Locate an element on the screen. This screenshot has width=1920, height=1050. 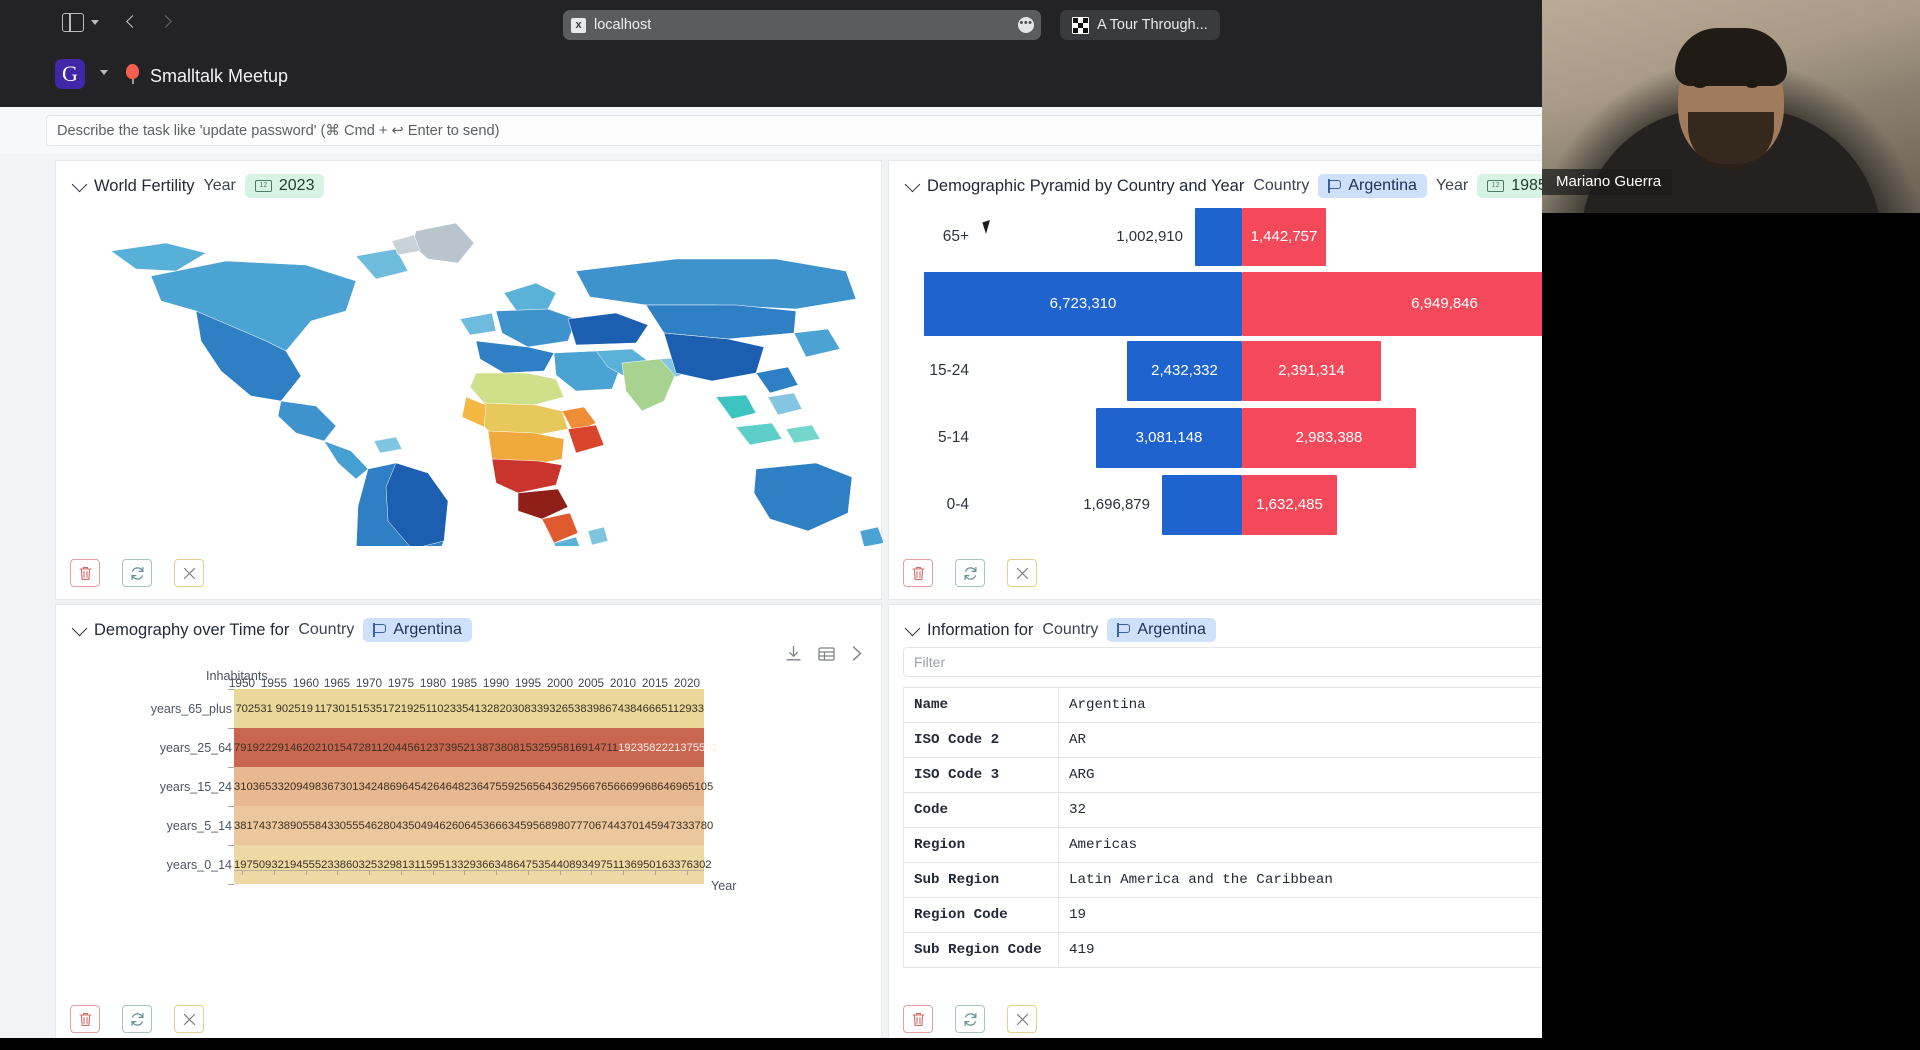
pyramid-value-female: 2,983,388 is located at coordinates (1329, 437).